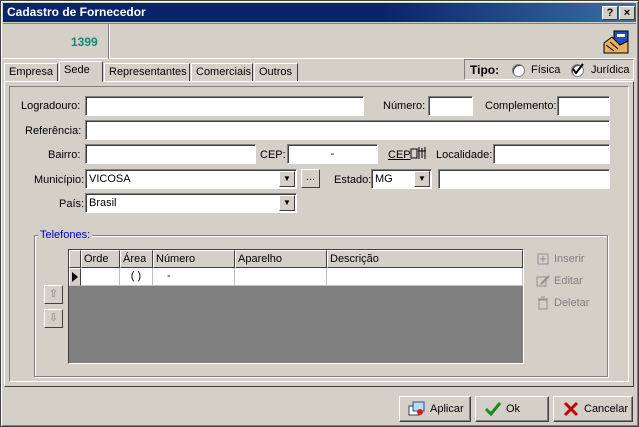 The height and width of the screenshot is (427, 639). What do you see at coordinates (518, 70) in the screenshot?
I see `radio-fisica` at bounding box center [518, 70].